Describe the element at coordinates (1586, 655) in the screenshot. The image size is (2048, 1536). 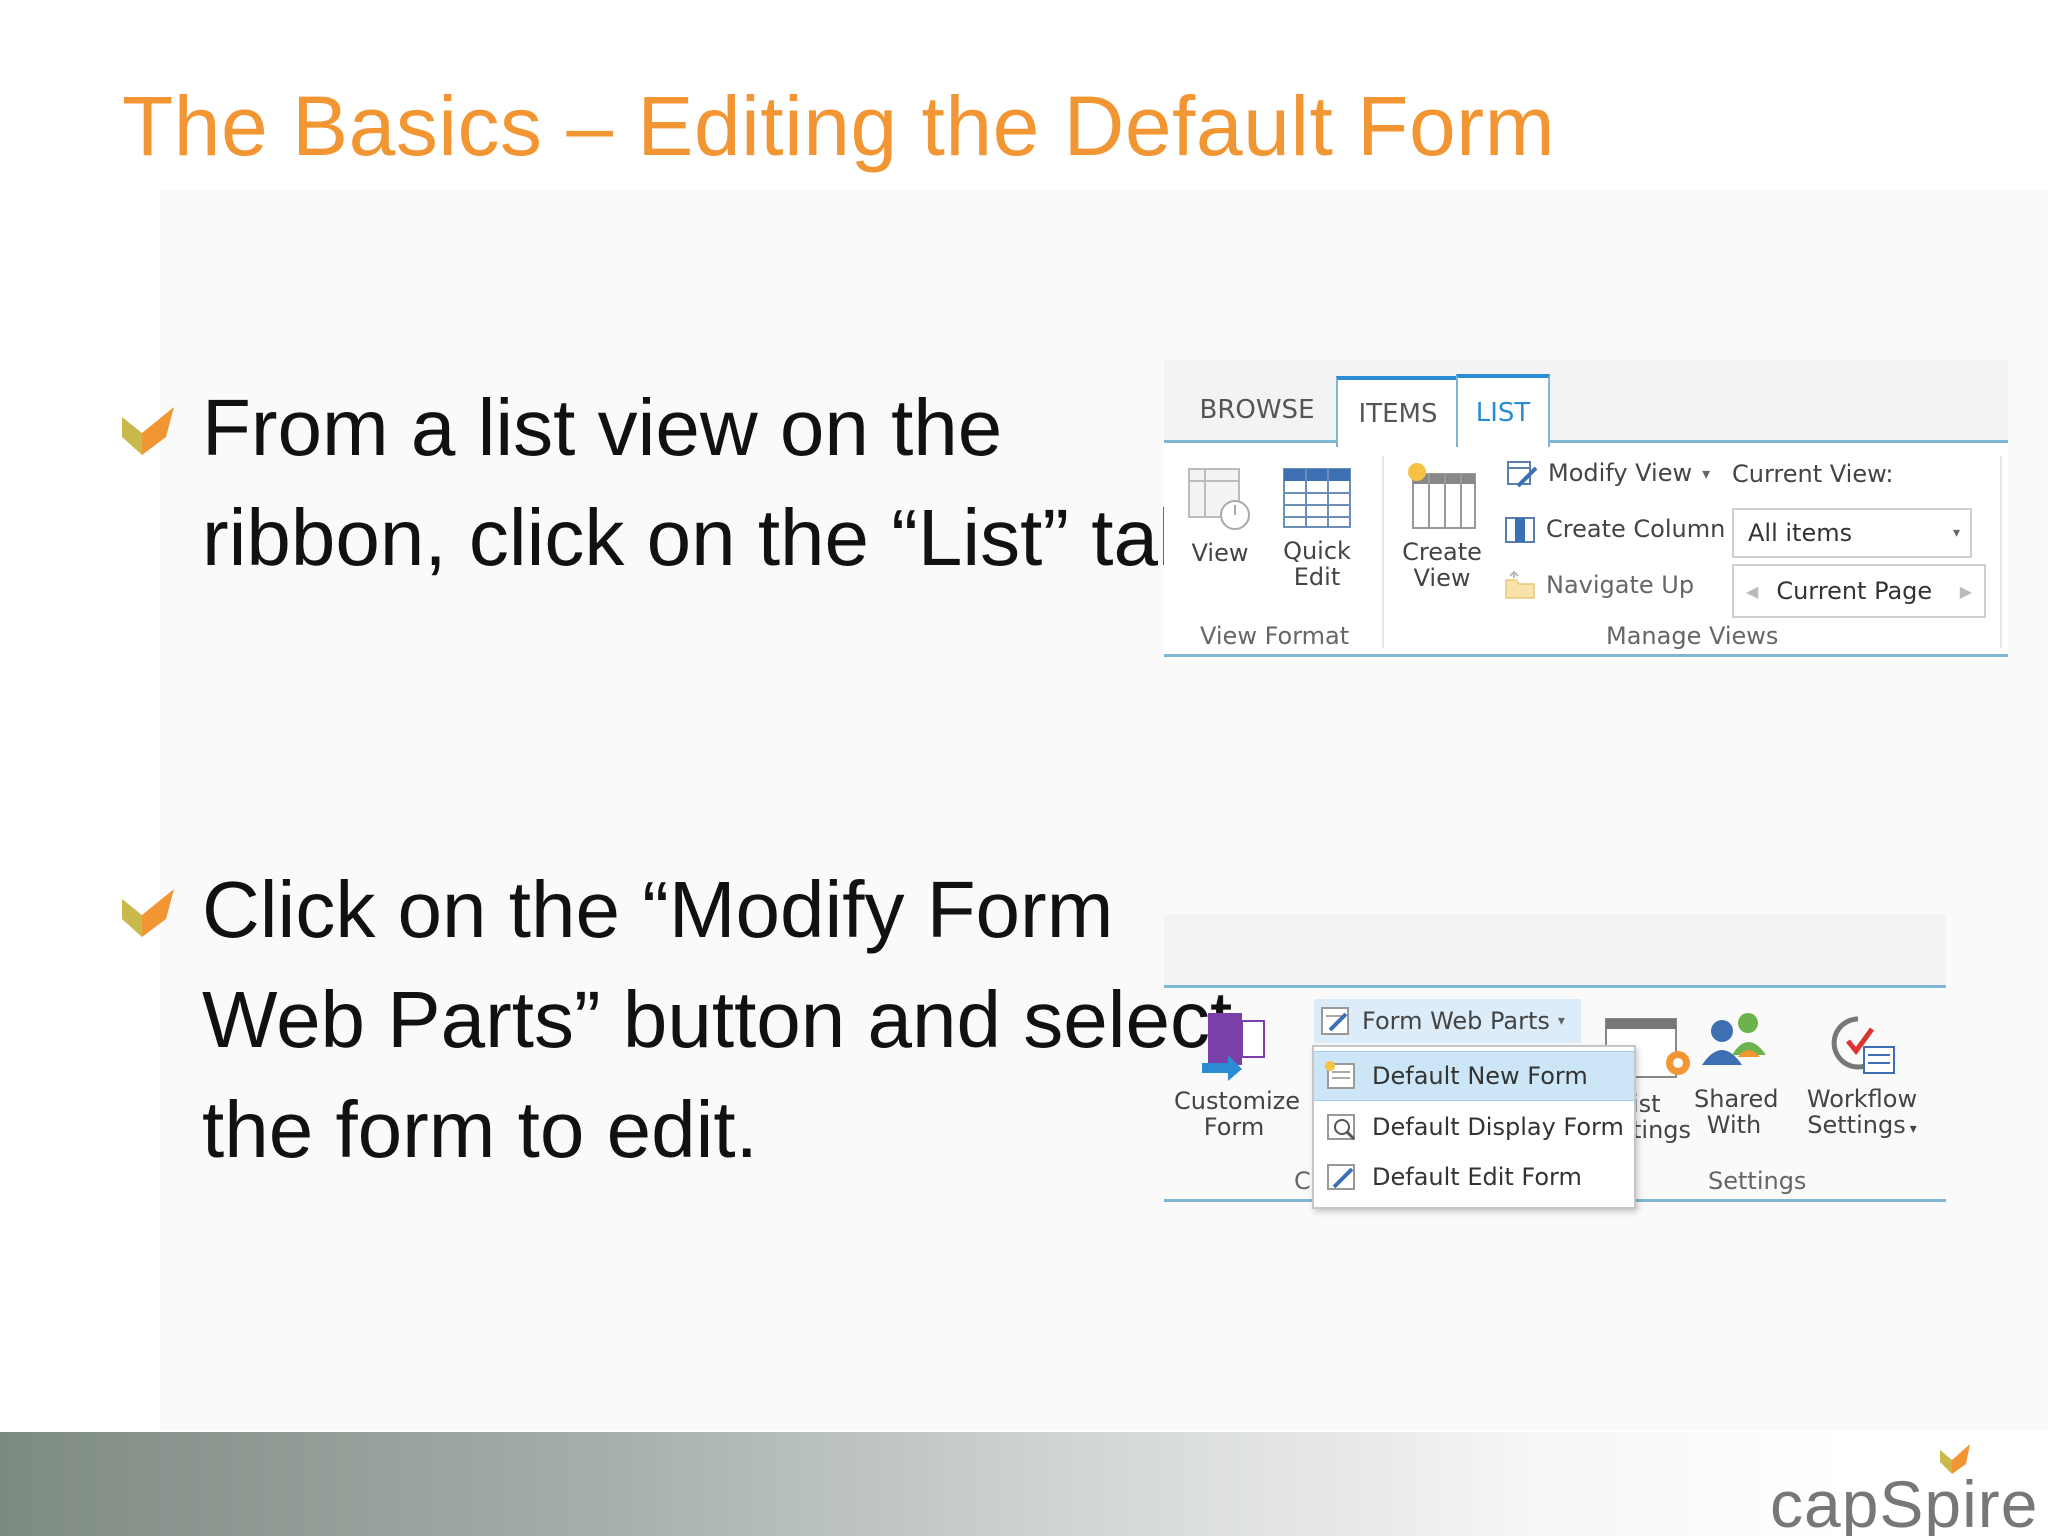
I see `ribbon-bottom-border` at that location.